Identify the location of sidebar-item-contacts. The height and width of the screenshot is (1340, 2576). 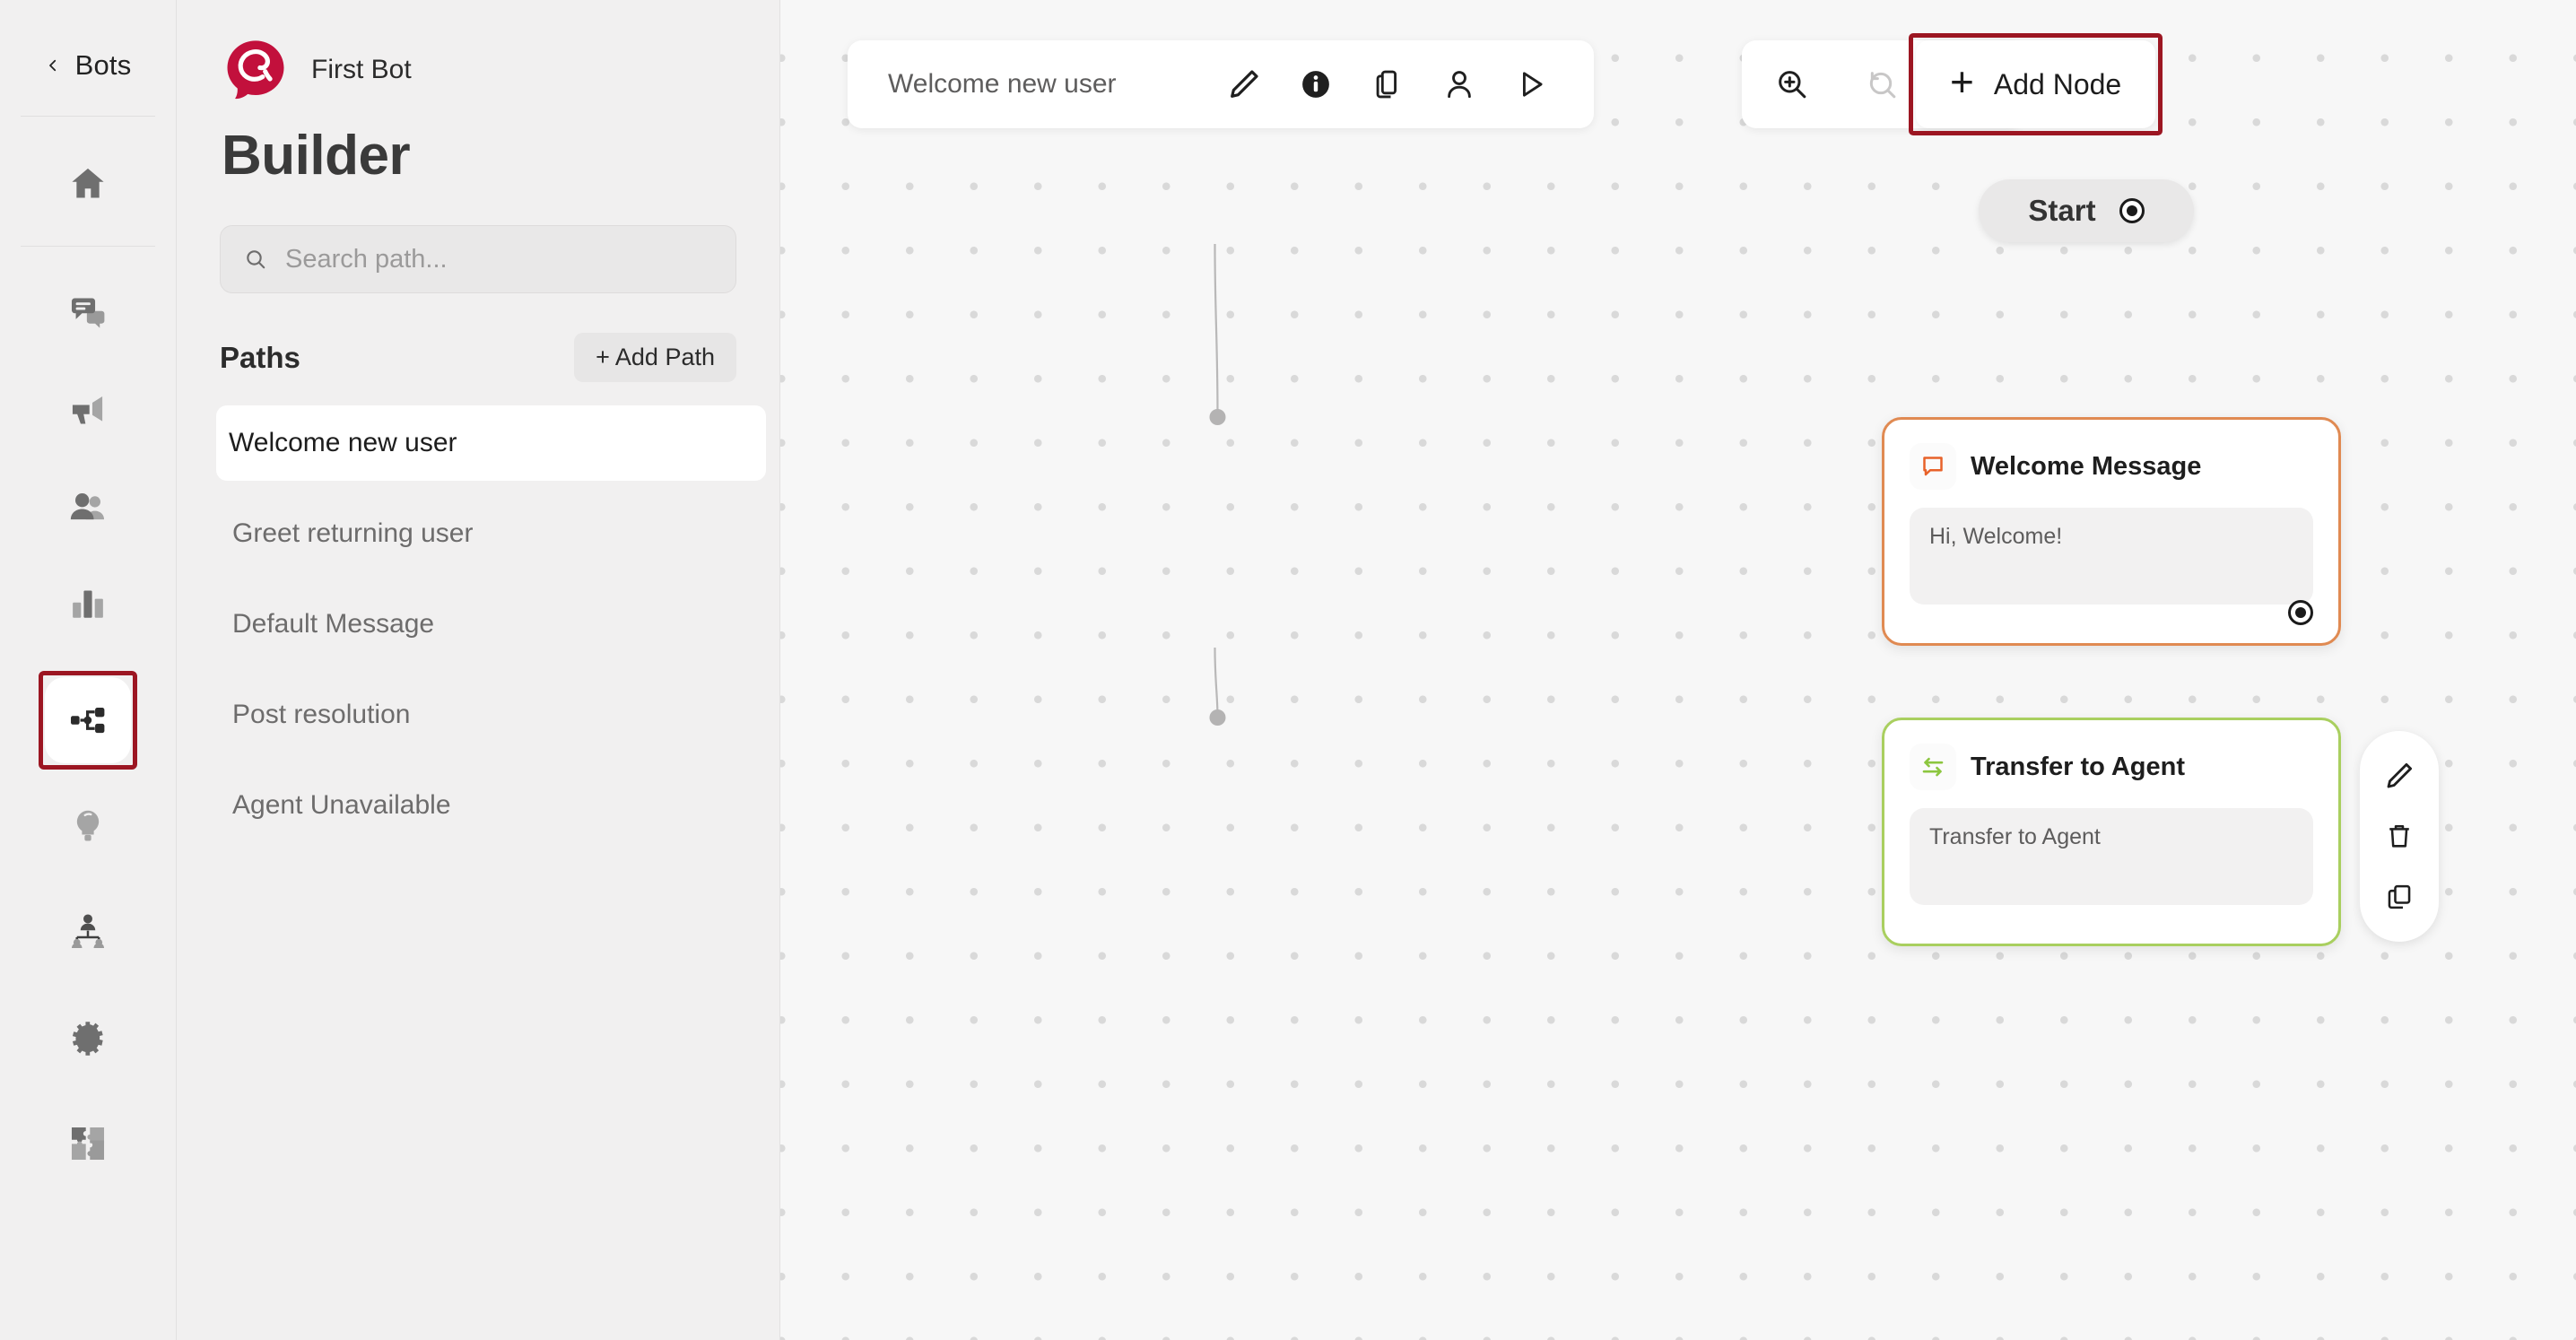
(88, 507).